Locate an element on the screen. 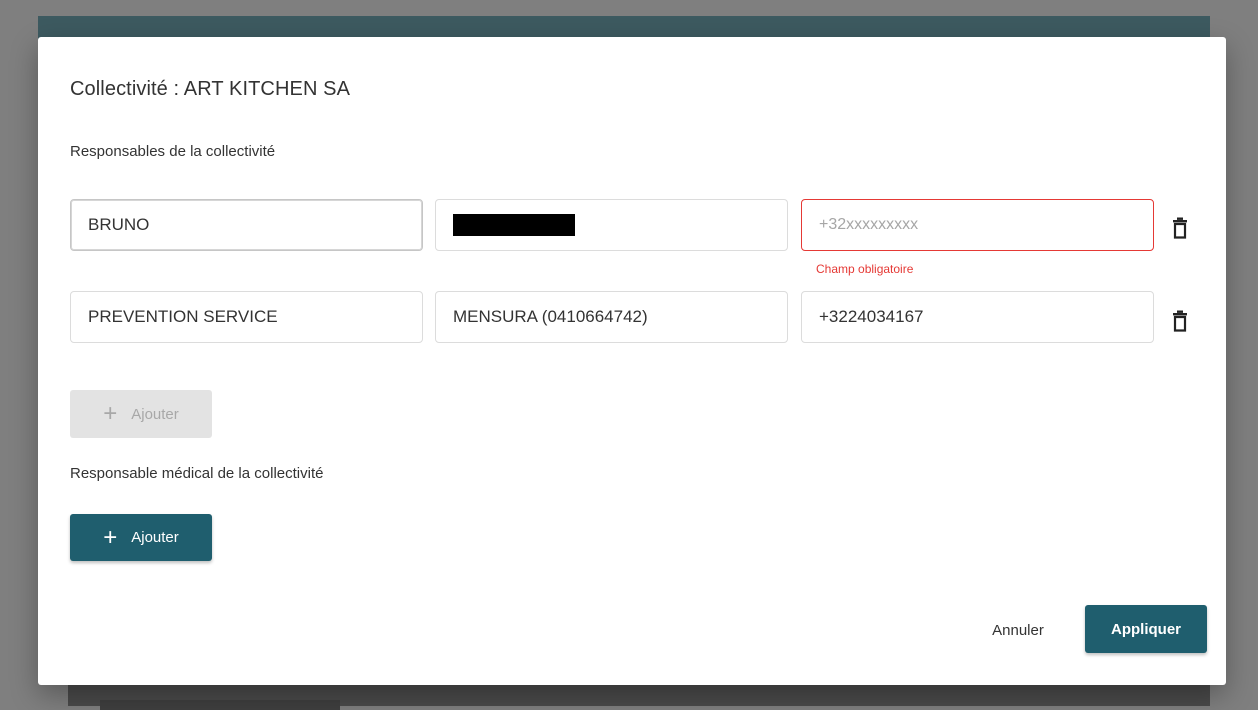  delete-row-1-button is located at coordinates (1180, 228).